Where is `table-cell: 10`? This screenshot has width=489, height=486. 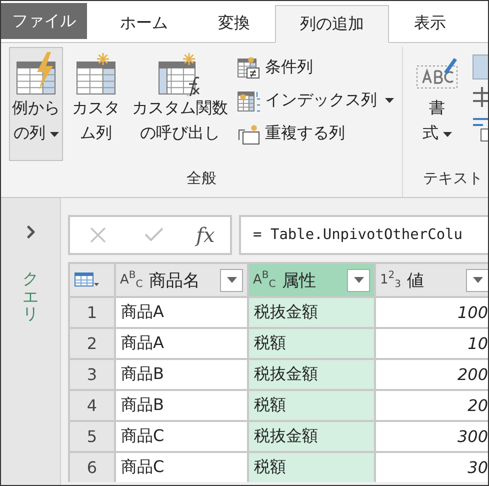 table-cell: 10 is located at coordinates (432, 343).